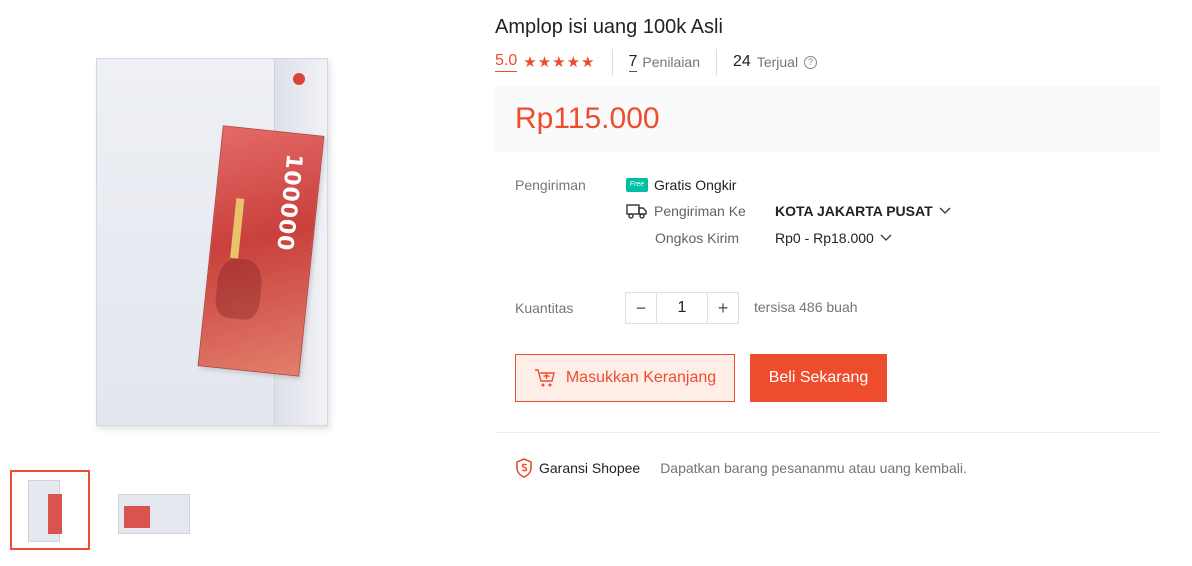  I want to click on quantity-increase-button: +, so click(723, 308).